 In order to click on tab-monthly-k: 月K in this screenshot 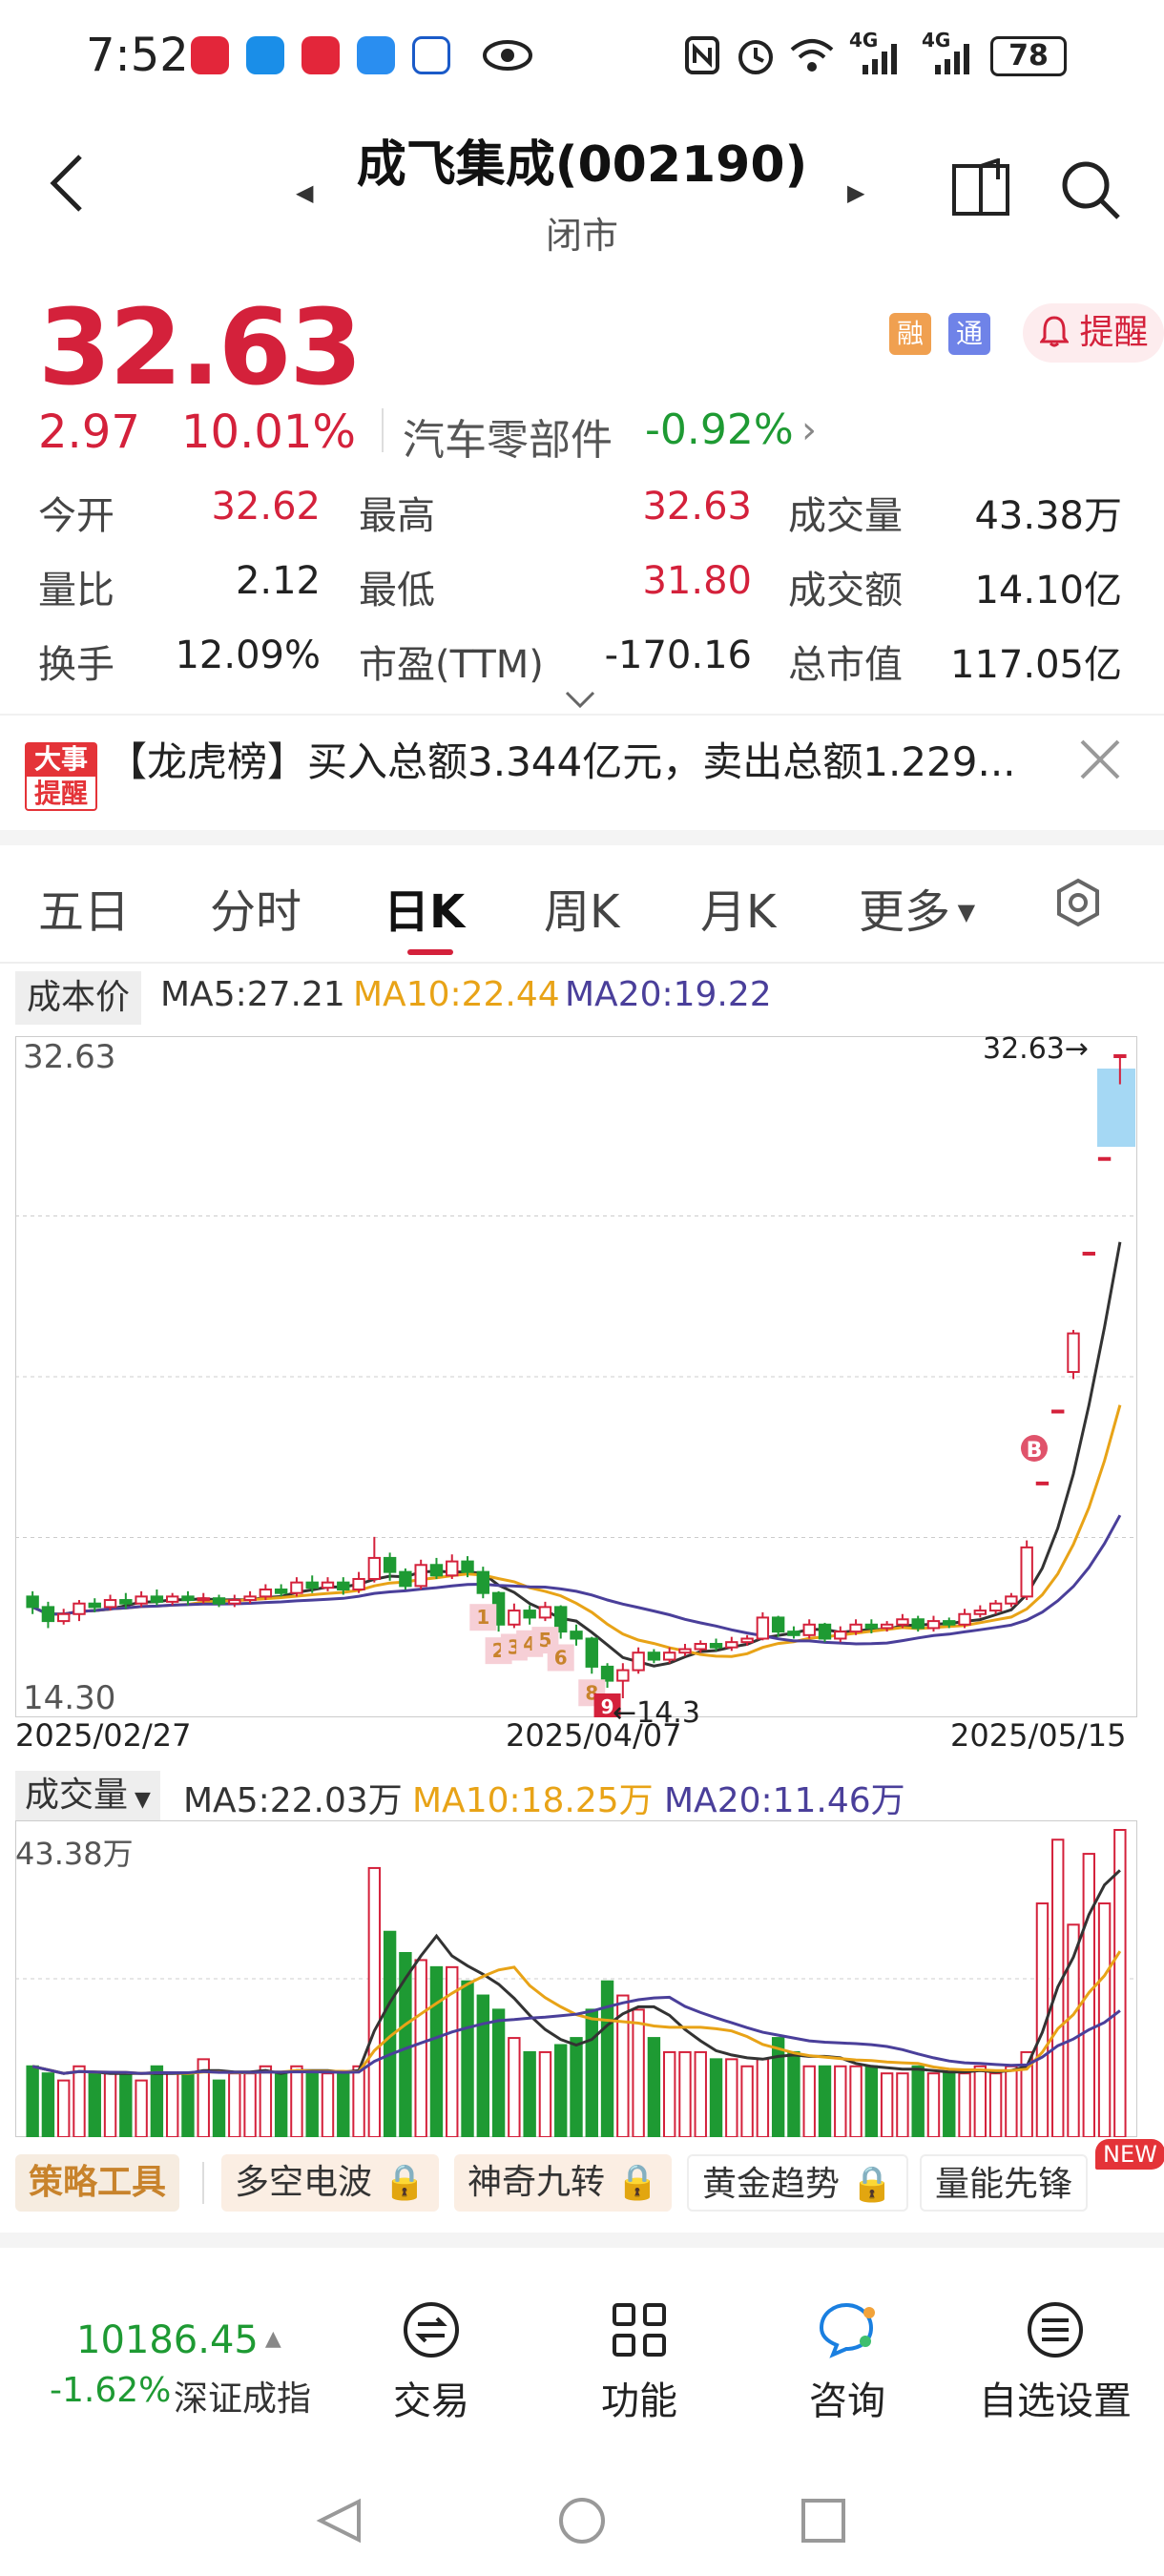, I will do `click(738, 907)`.